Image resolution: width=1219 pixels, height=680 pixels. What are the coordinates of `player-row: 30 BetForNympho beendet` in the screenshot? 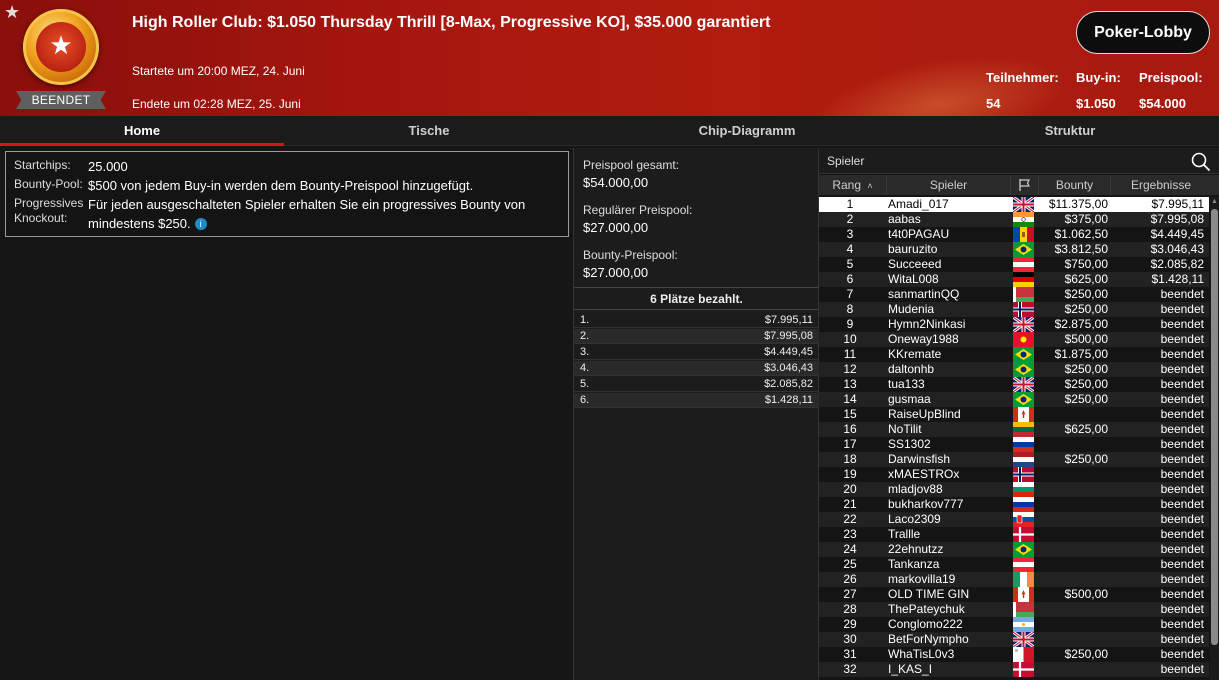 It's located at (1014, 639).